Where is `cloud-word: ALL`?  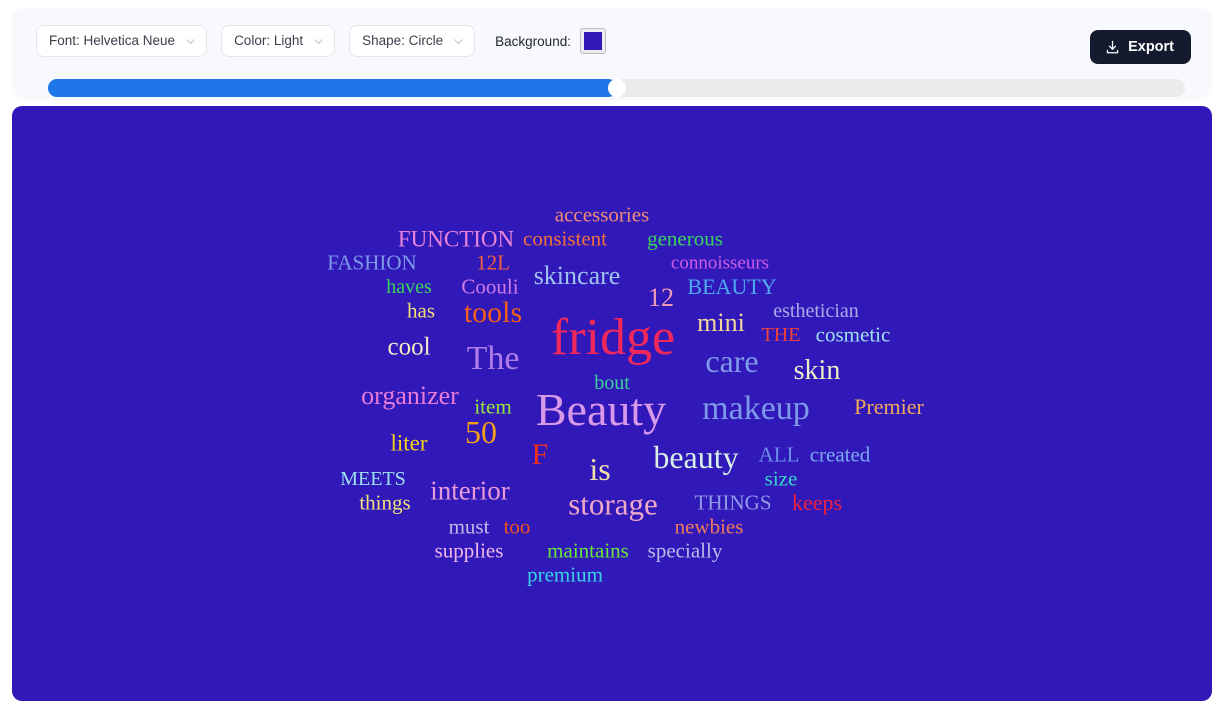 cloud-word: ALL is located at coordinates (779, 455).